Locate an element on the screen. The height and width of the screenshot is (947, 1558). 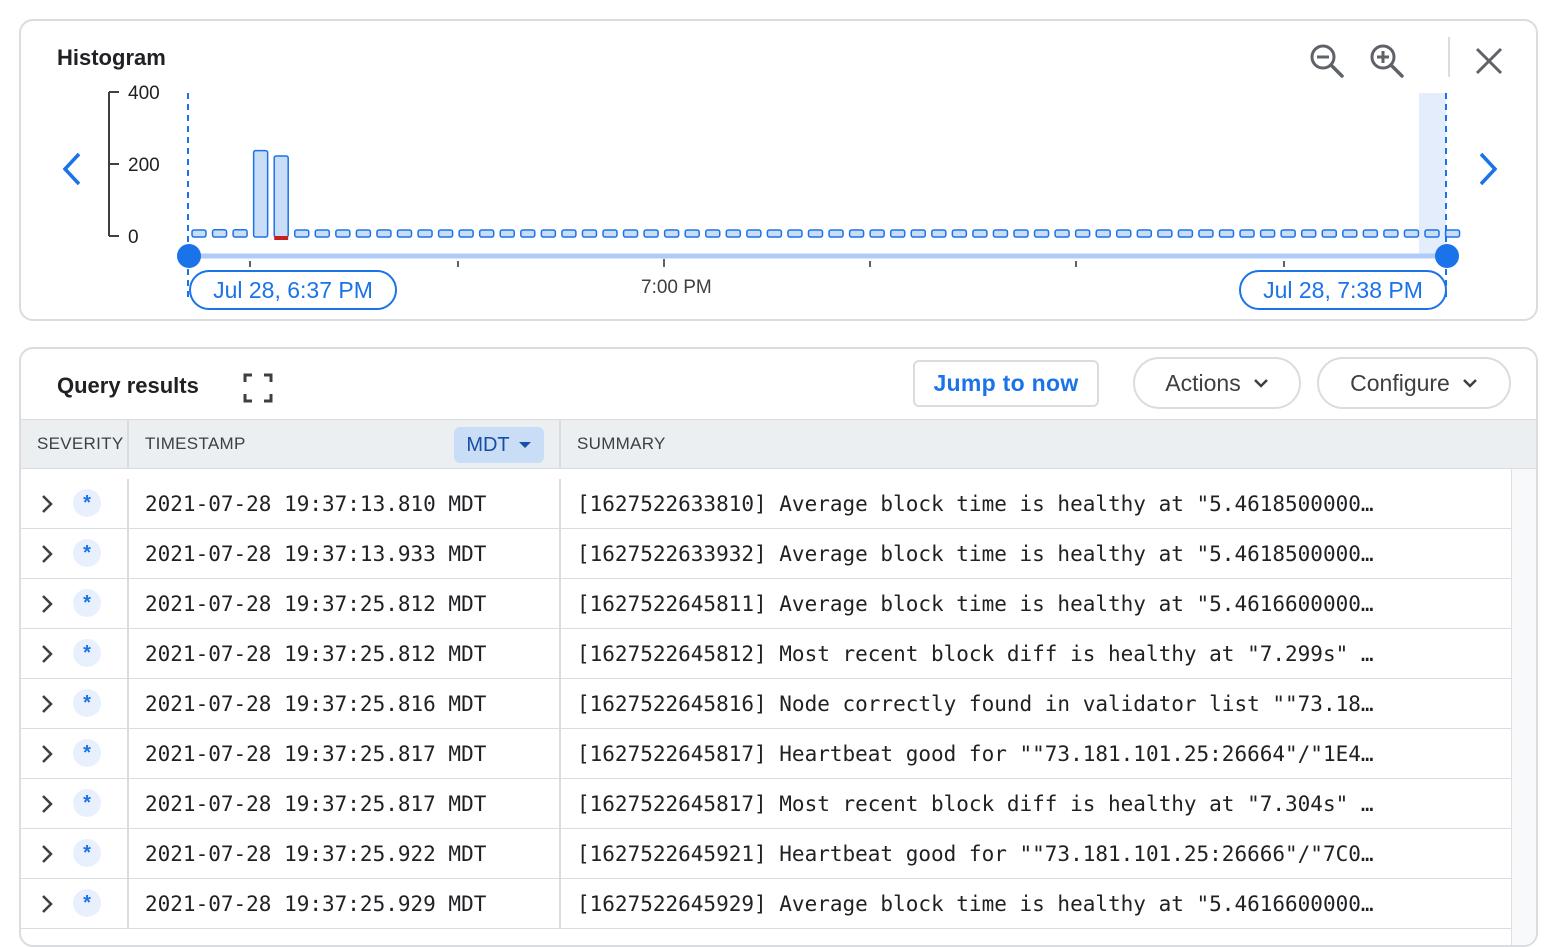
time-tick-label: 7:00 PM is located at coordinates (676, 287).